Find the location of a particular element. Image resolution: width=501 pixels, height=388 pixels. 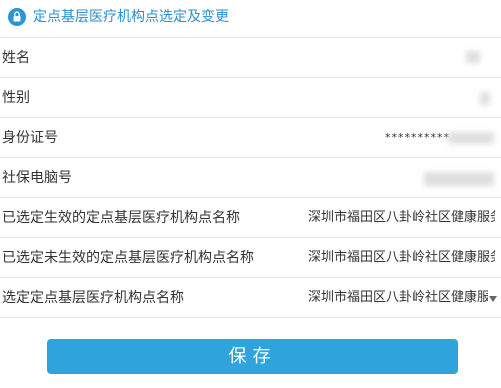

redacted-social-security-number is located at coordinates (459, 179).